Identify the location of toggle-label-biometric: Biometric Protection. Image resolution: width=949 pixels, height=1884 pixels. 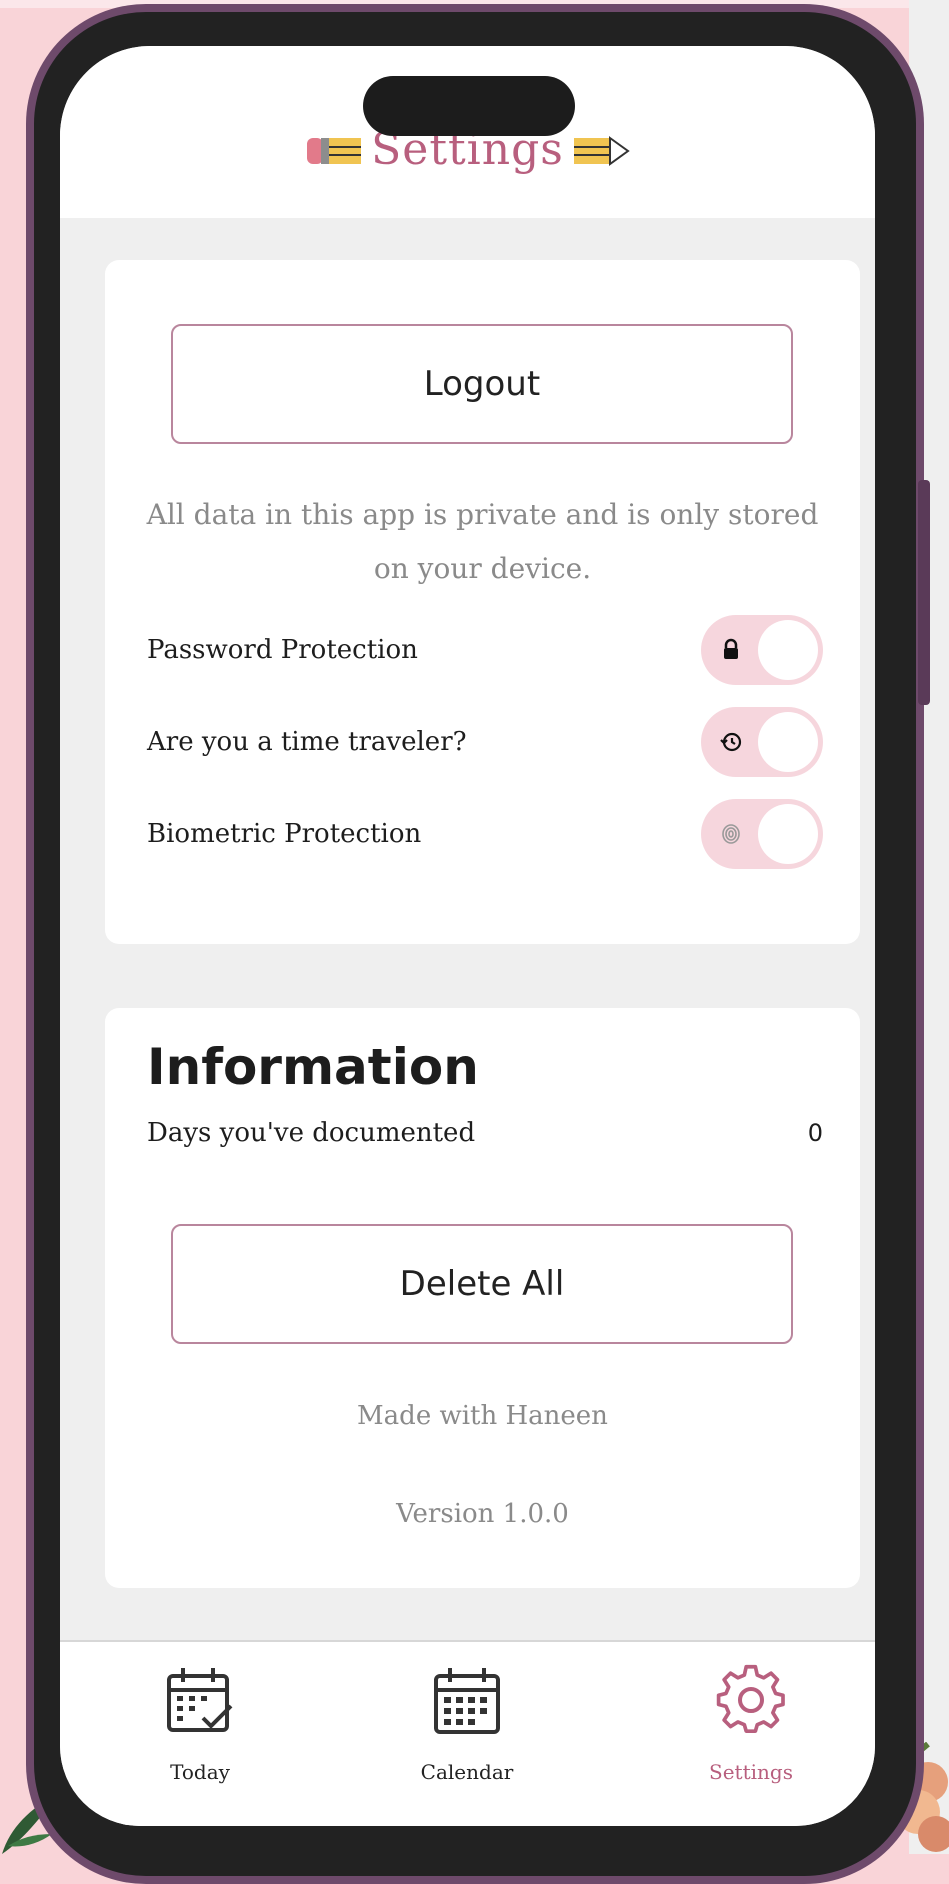
(284, 834).